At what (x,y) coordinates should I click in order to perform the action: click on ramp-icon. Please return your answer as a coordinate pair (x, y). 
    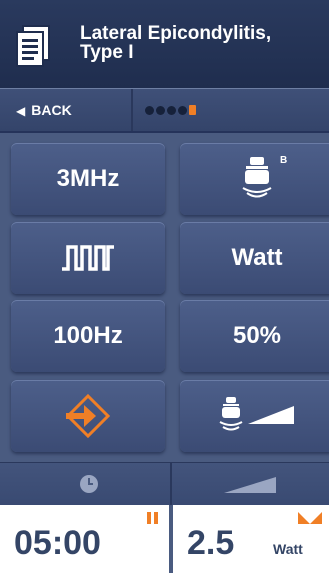
    Looking at the image, I should click on (250, 485).